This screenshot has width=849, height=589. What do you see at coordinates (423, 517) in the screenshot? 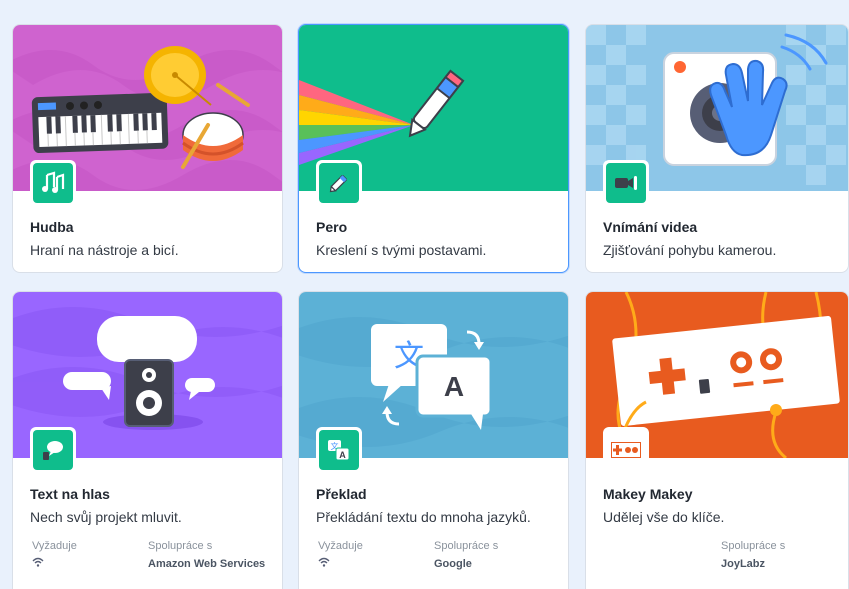
I see `card-description: Překládání textu do mnoha jazyků.` at bounding box center [423, 517].